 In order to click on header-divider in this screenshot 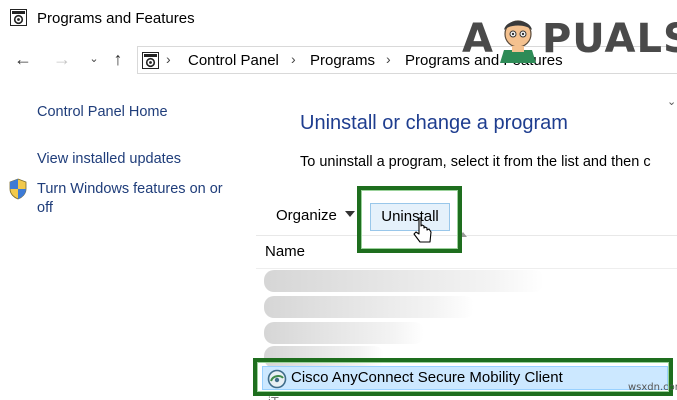, I will do `click(466, 268)`.